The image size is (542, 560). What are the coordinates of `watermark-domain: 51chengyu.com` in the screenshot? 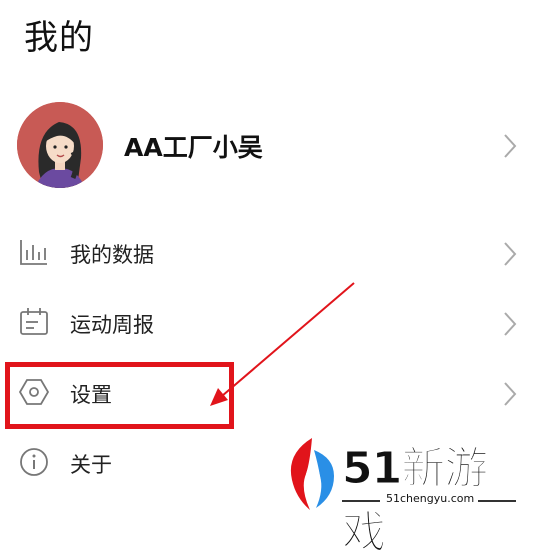 It's located at (430, 498).